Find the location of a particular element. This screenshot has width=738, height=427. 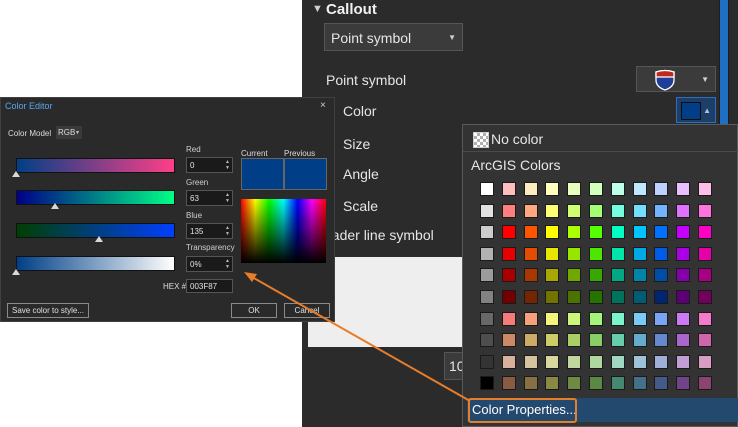

callout-type-dropdown: Point symbol ▼ is located at coordinates (393, 37).